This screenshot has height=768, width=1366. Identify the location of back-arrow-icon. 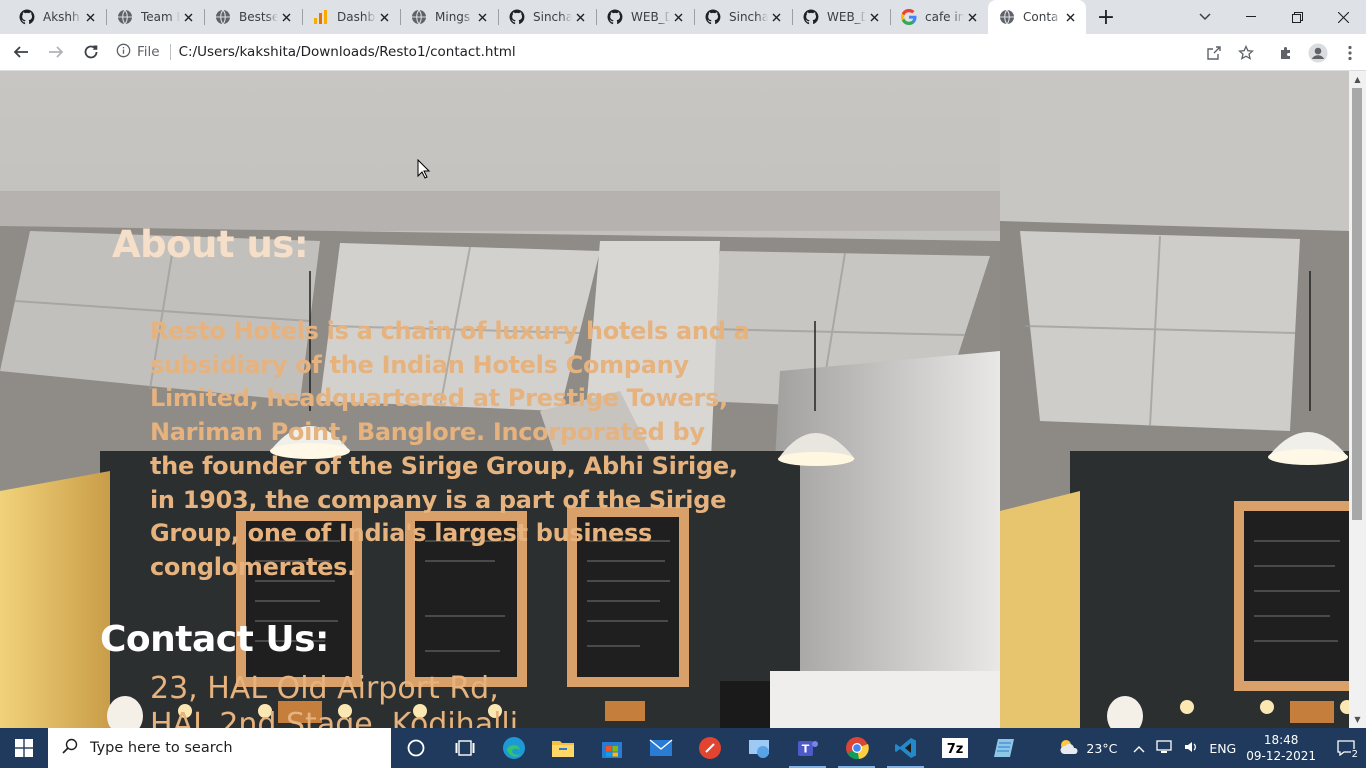
(20, 52).